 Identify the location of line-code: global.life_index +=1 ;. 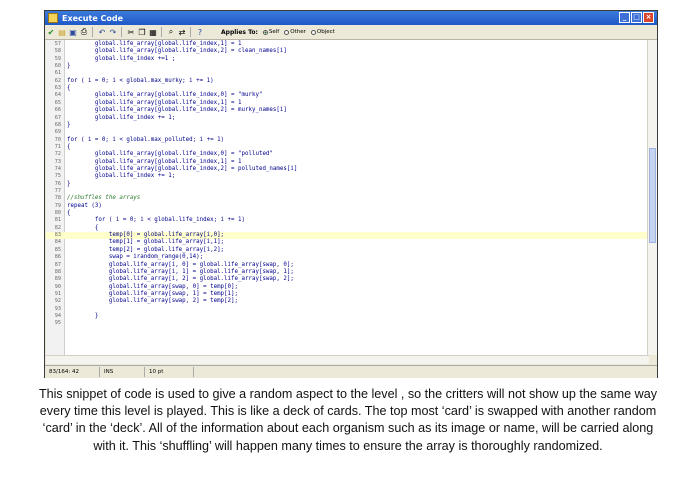
(121, 58).